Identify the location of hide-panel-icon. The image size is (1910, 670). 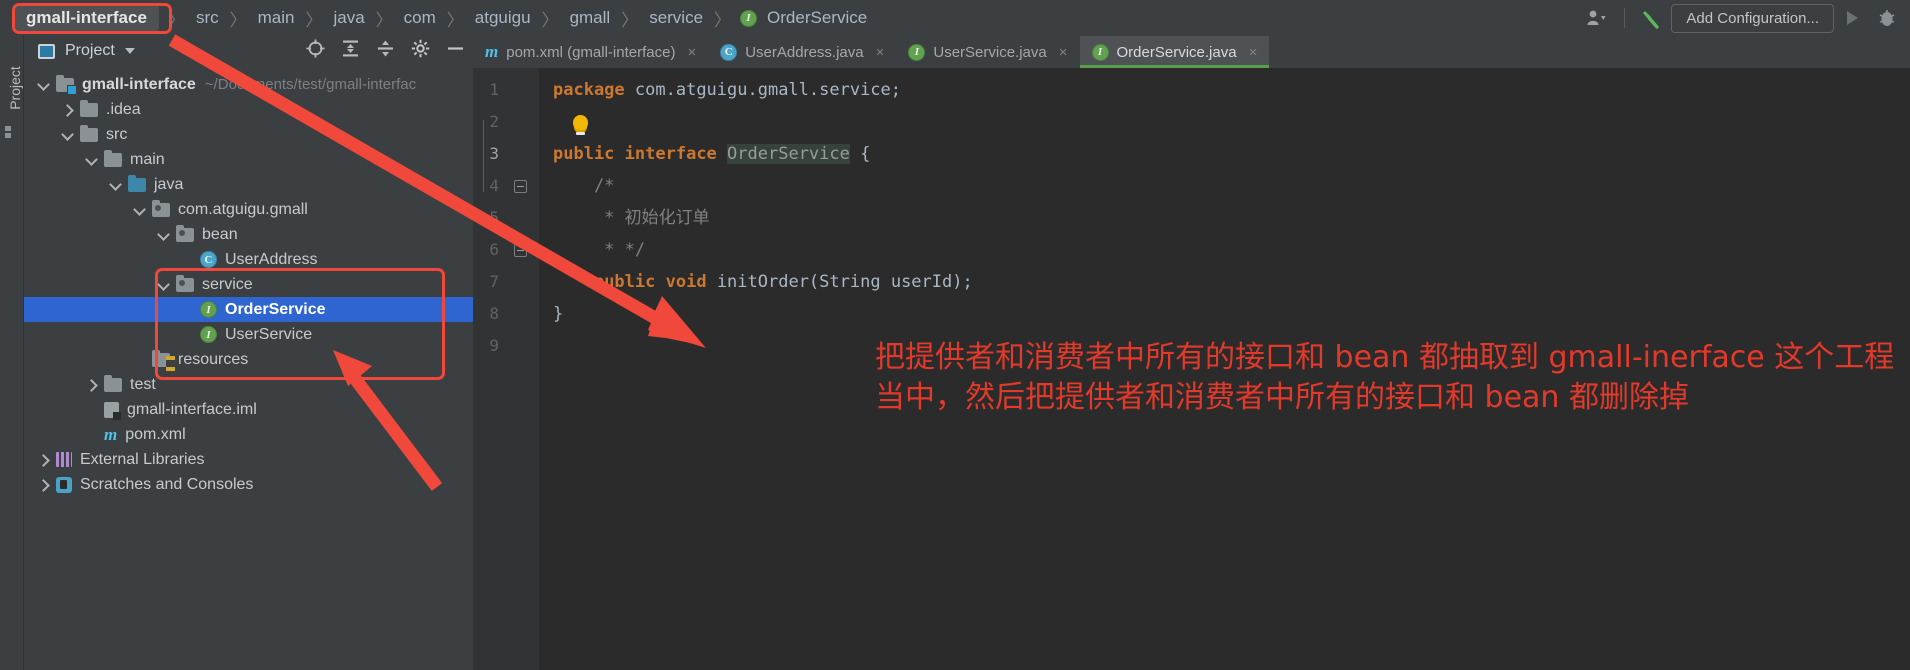
(455, 51).